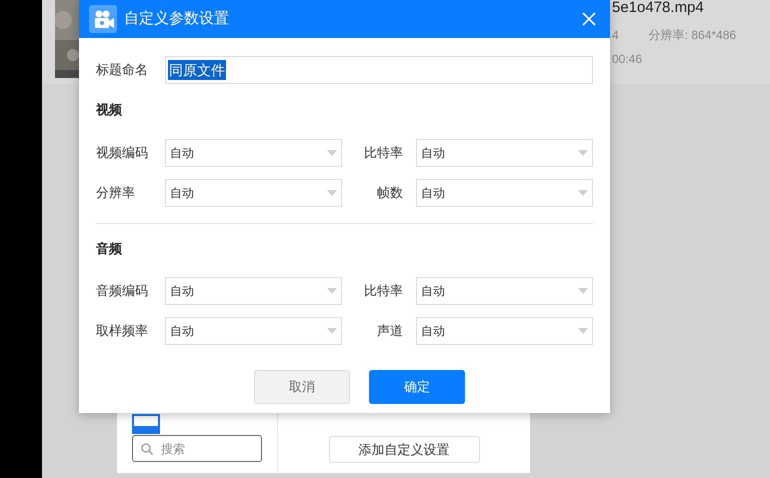 Image resolution: width=770 pixels, height=478 pixels. I want to click on field-label: 声道, so click(390, 331).